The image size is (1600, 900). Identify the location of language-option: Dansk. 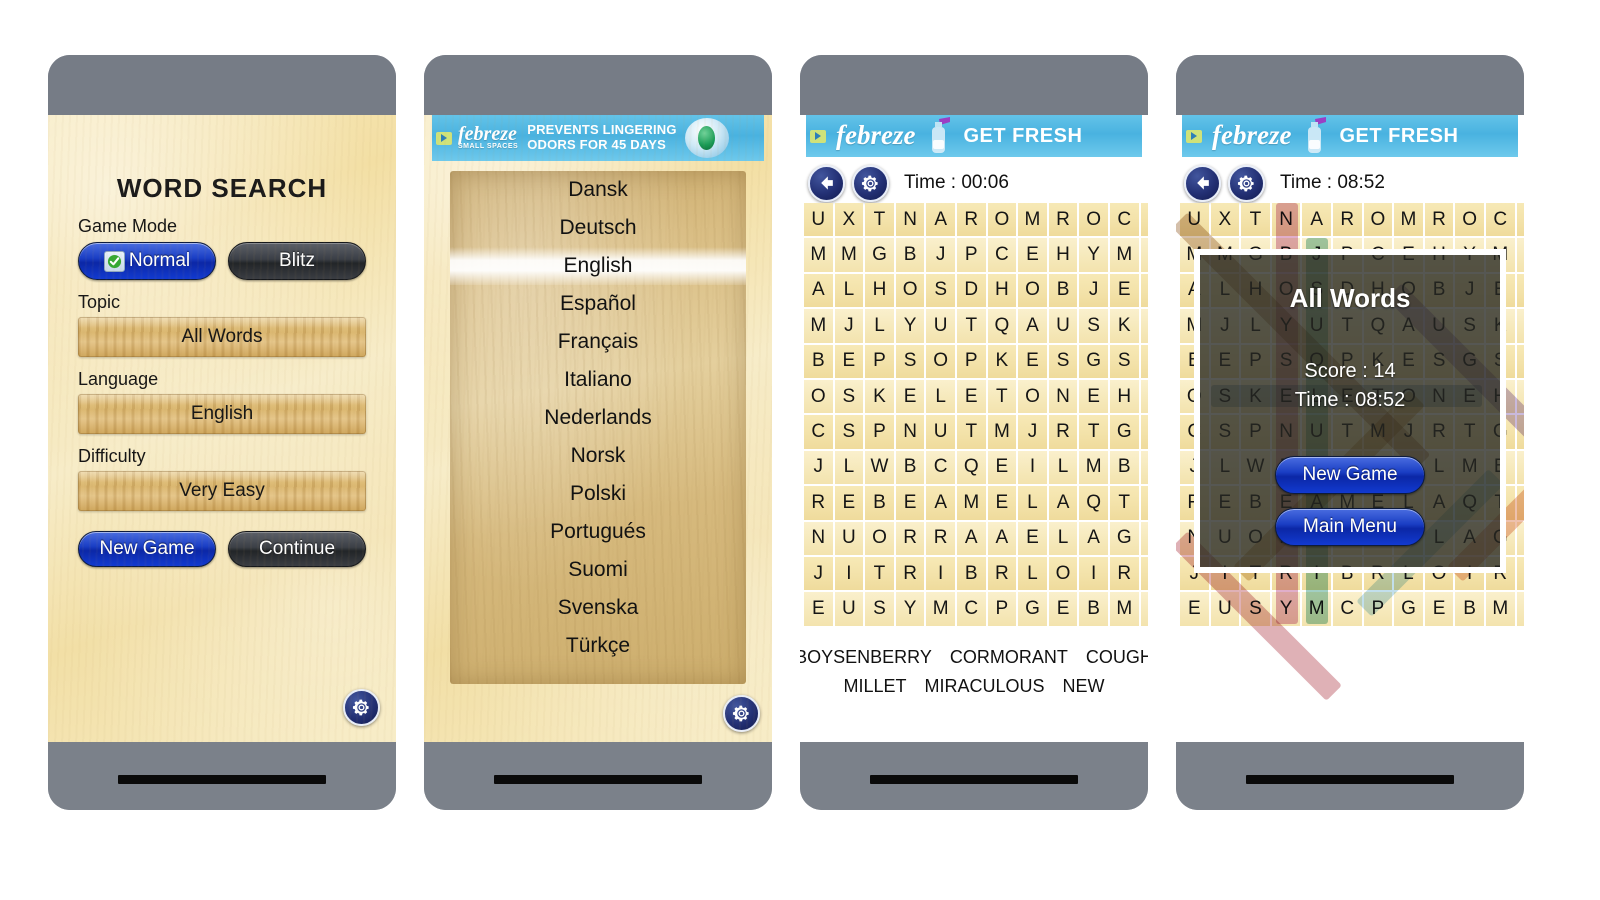
(598, 190).